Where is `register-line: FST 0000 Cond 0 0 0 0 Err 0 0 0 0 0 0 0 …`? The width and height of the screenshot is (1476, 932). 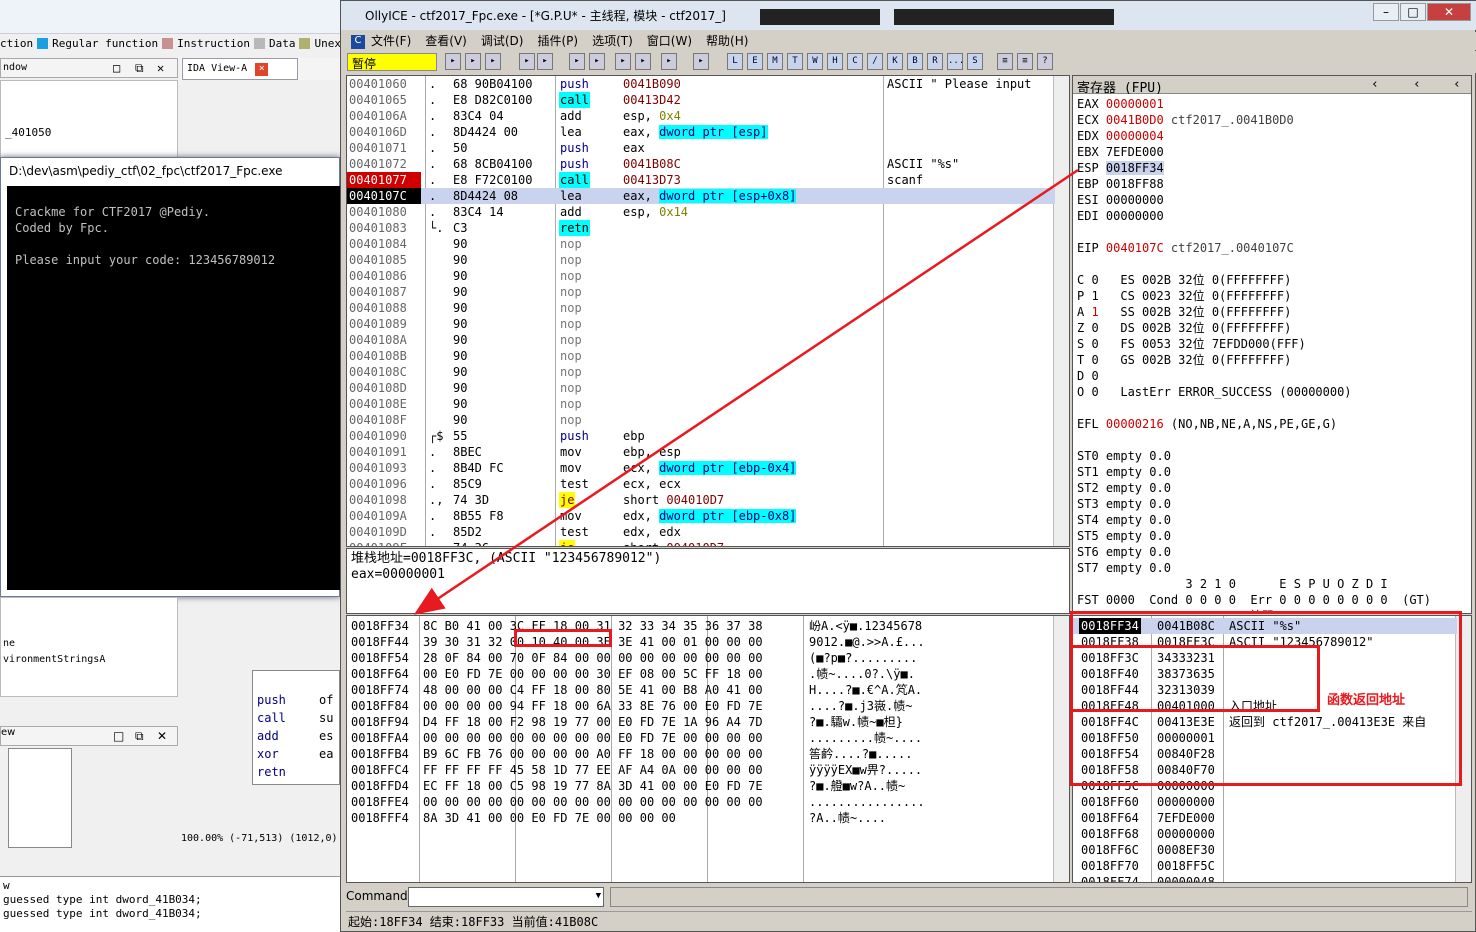
register-line: FST 0000 Cond 0 0 0 0 Err 0 0 0 0 0 0 0 … is located at coordinates (1254, 600).